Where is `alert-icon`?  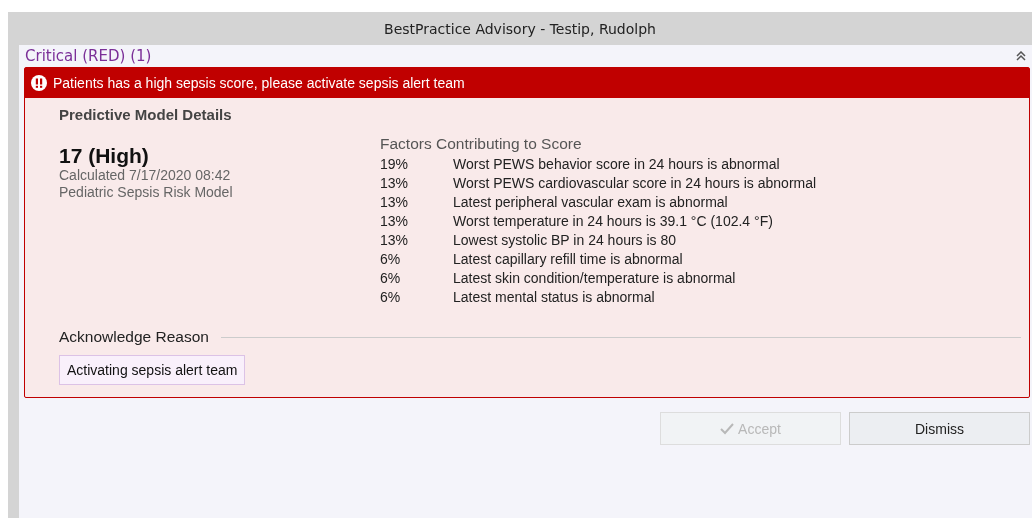
alert-icon is located at coordinates (39, 83).